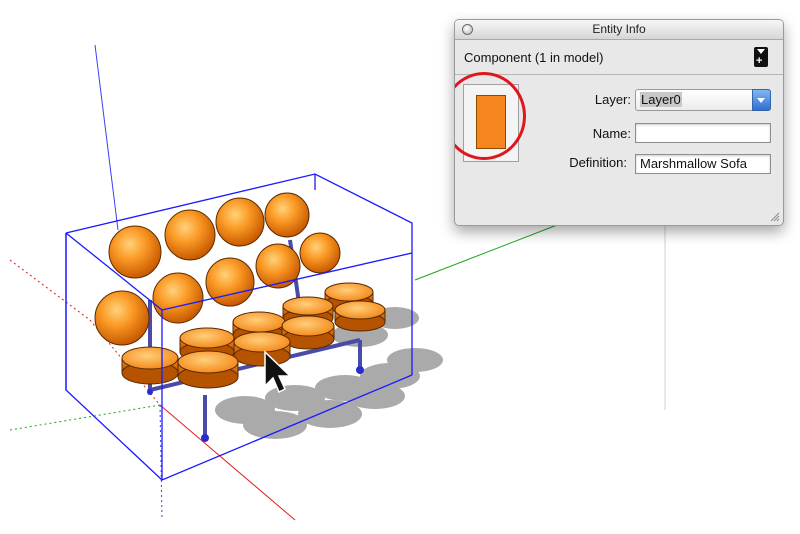 The image size is (800, 534). I want to click on panel-titlebar: Entity Info, so click(619, 30).